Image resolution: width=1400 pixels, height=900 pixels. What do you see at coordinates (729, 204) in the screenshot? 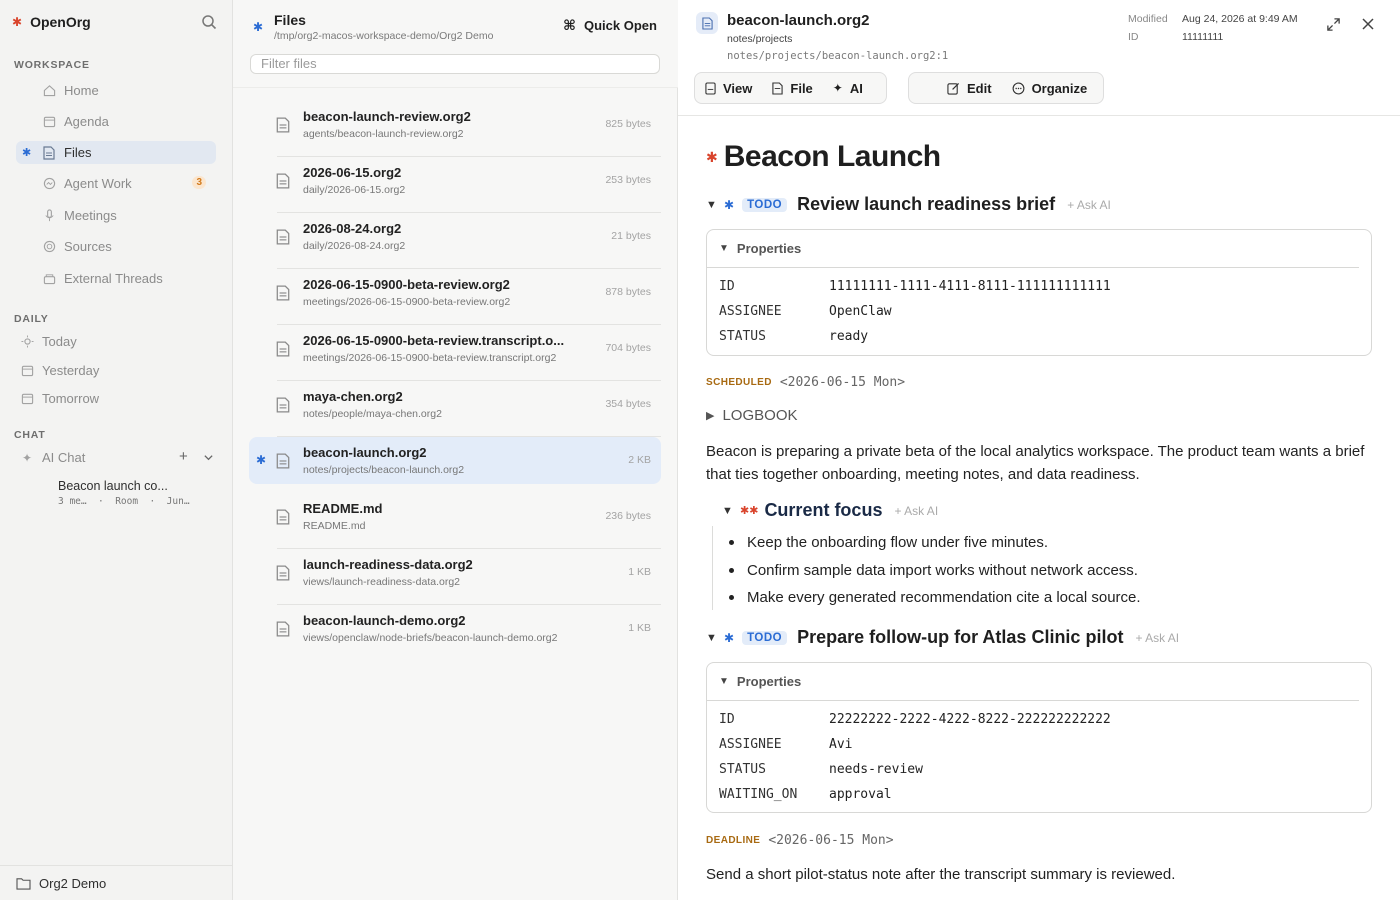
I see `heading-star-icon: ✱` at bounding box center [729, 204].